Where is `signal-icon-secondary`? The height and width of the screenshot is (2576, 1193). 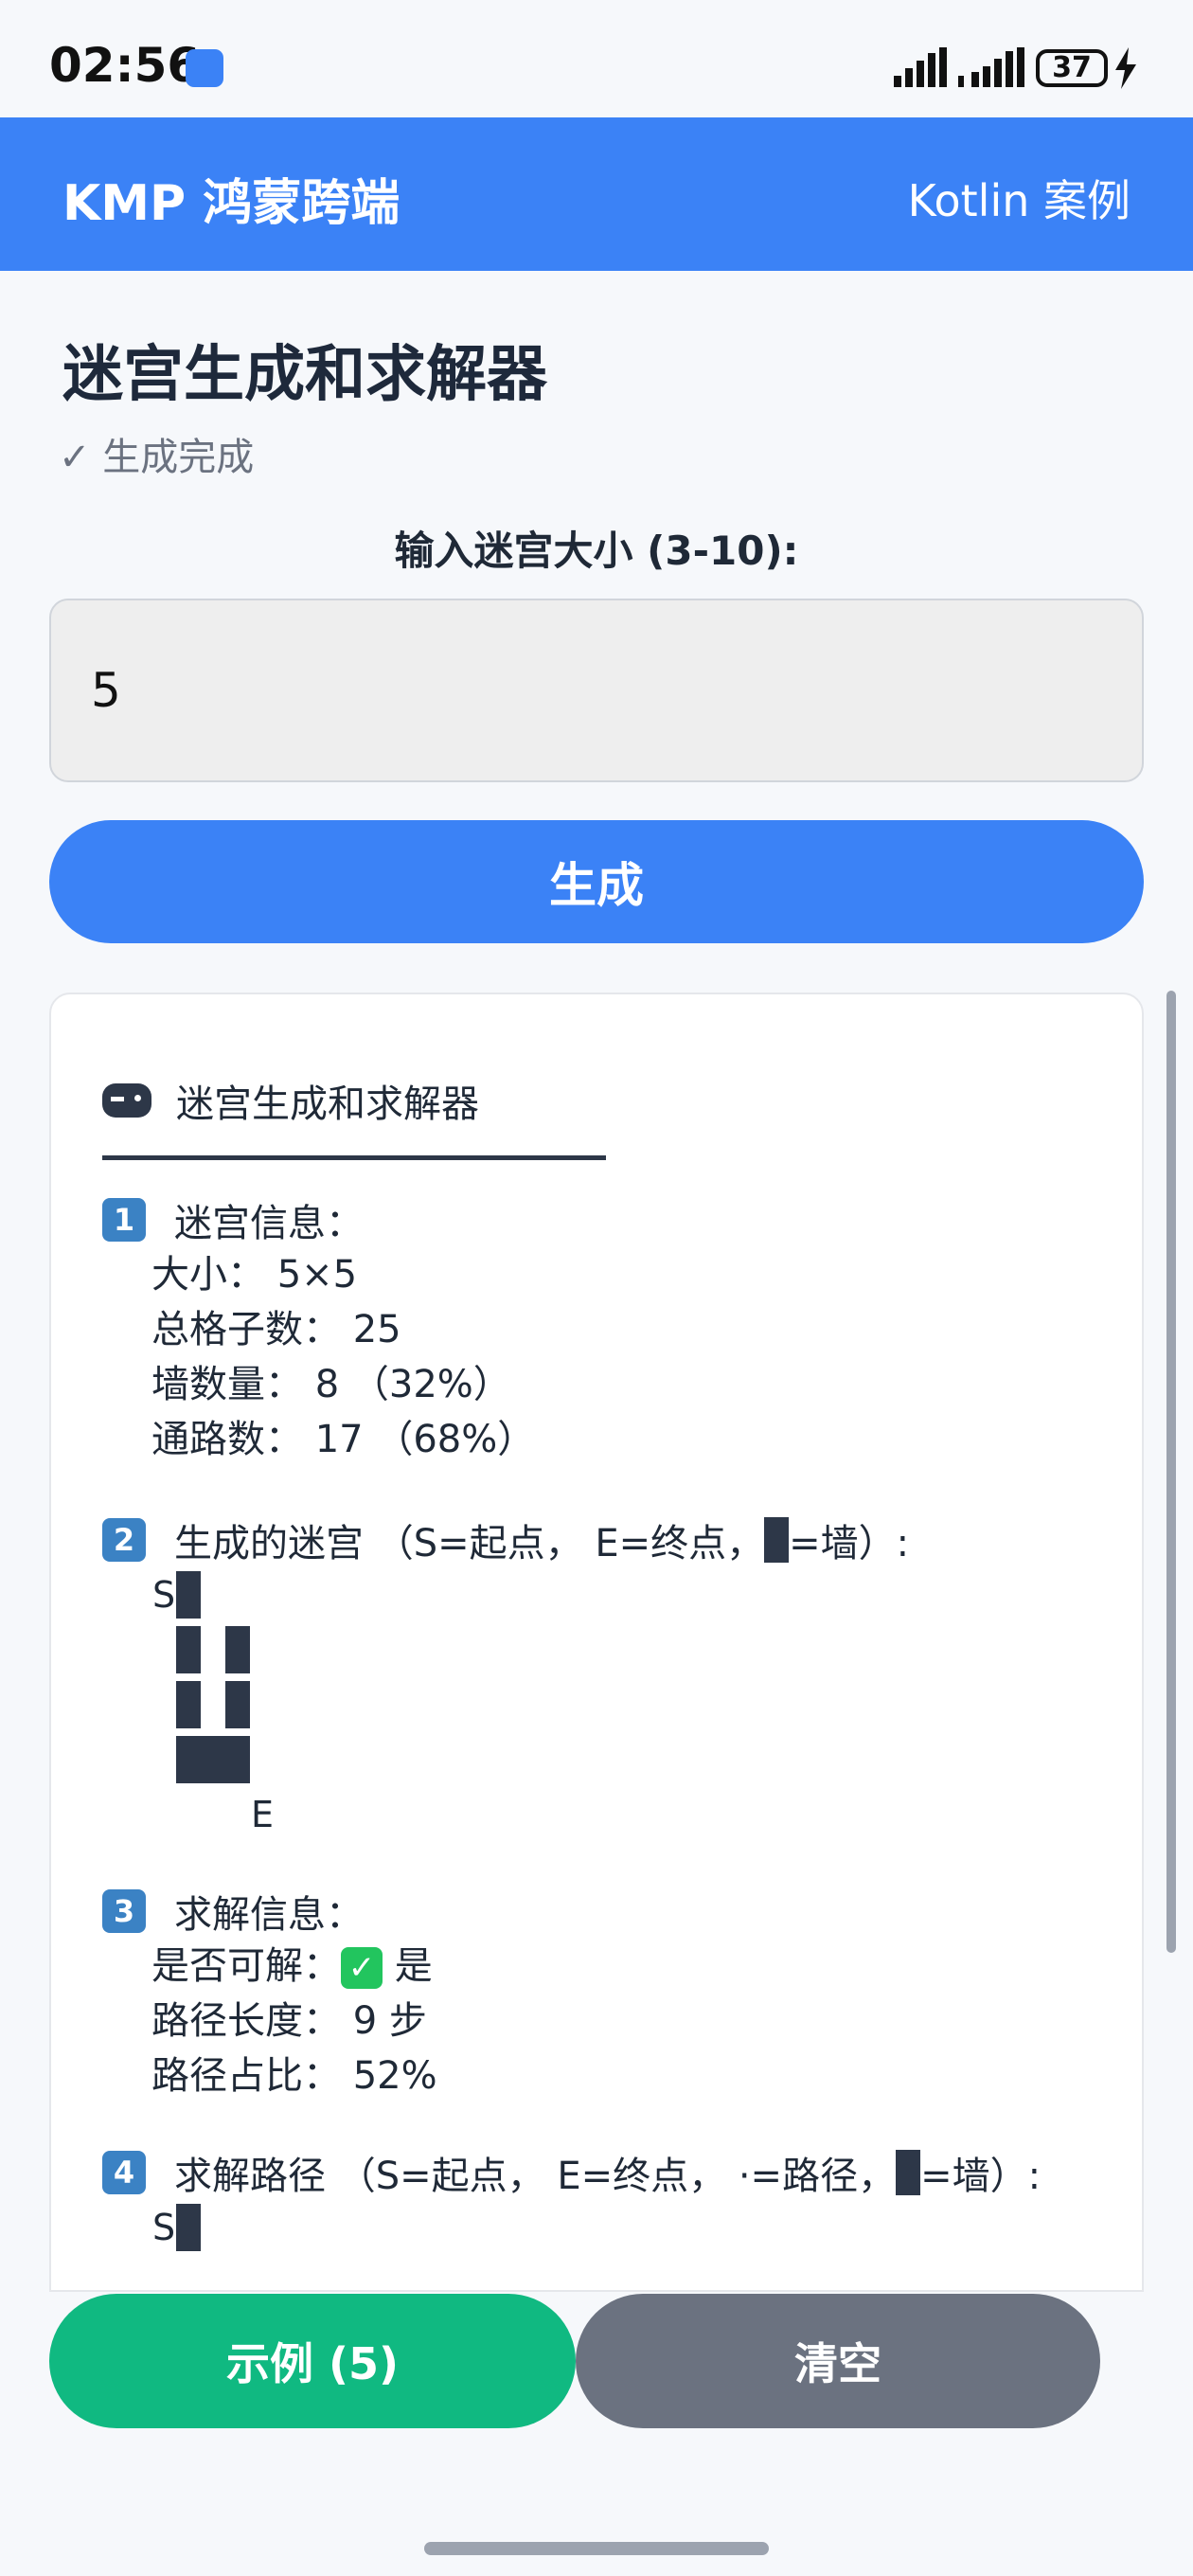 signal-icon-secondary is located at coordinates (991, 67).